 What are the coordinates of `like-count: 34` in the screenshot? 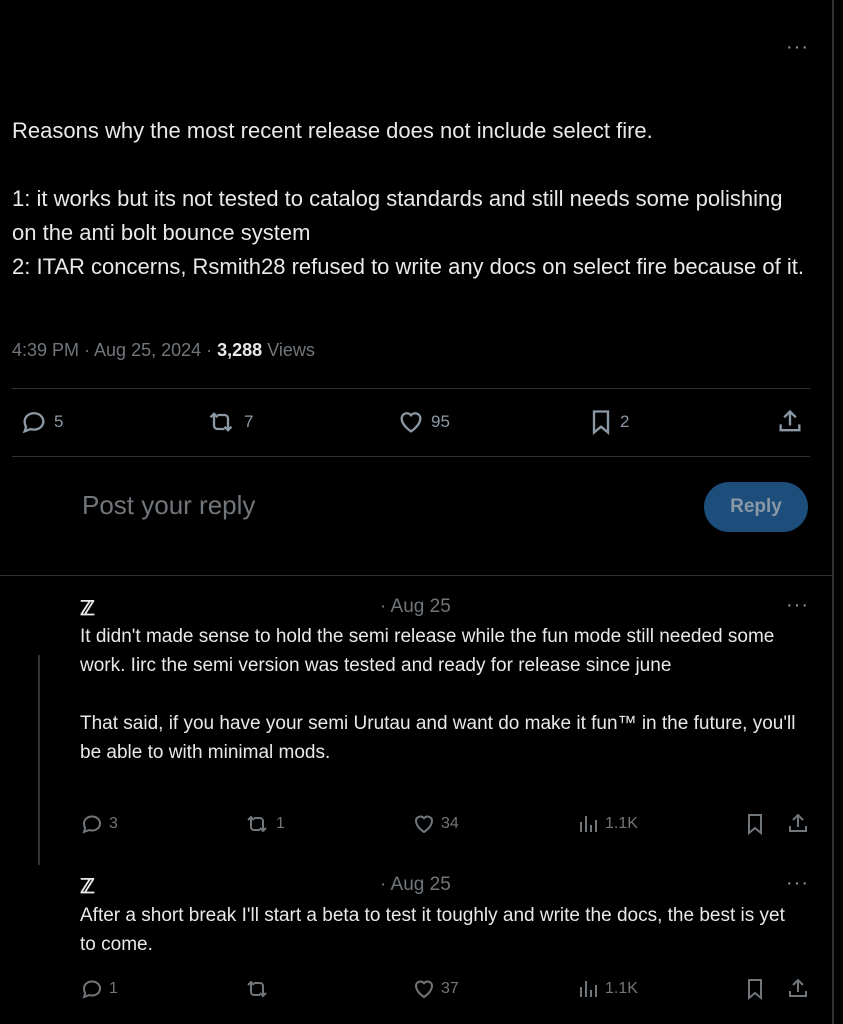 It's located at (450, 823).